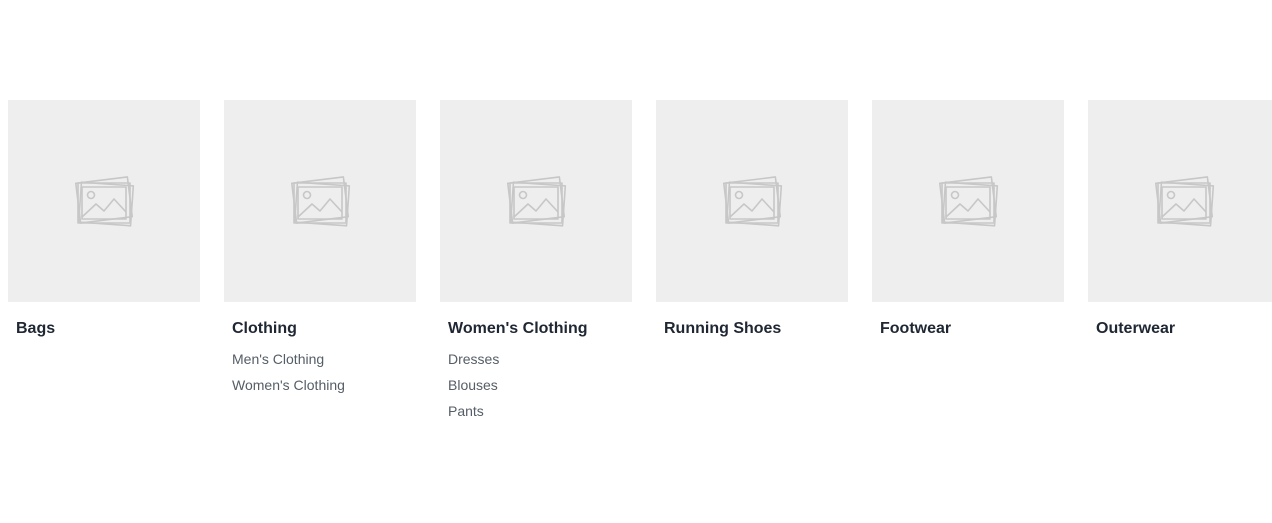 This screenshot has width=1272, height=523. I want to click on category-card-running-shoes: Running Shoes, so click(752, 262).